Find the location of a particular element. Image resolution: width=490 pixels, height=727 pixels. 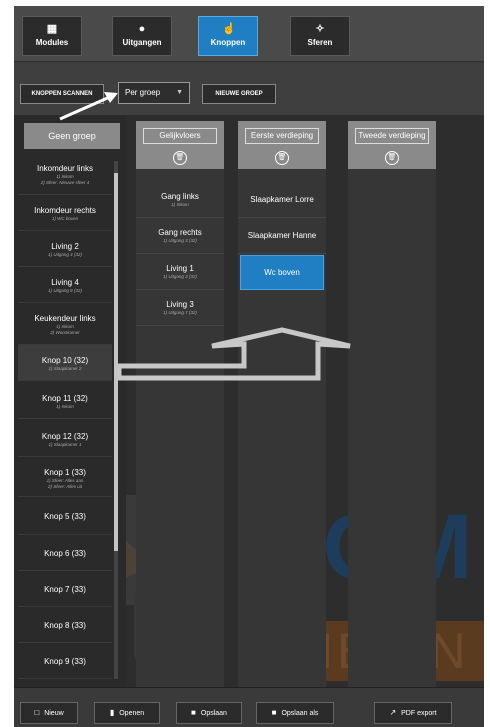

group-title: Tweede verdieping is located at coordinates (392, 136).